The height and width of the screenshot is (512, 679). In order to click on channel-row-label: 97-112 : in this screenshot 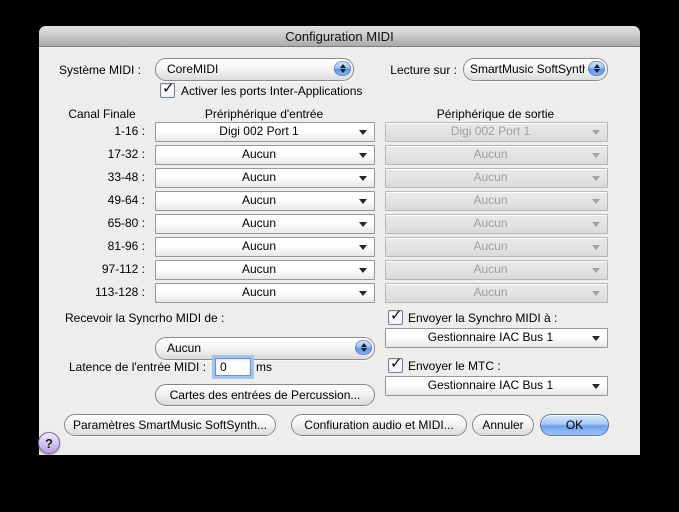, I will do `click(123, 269)`.